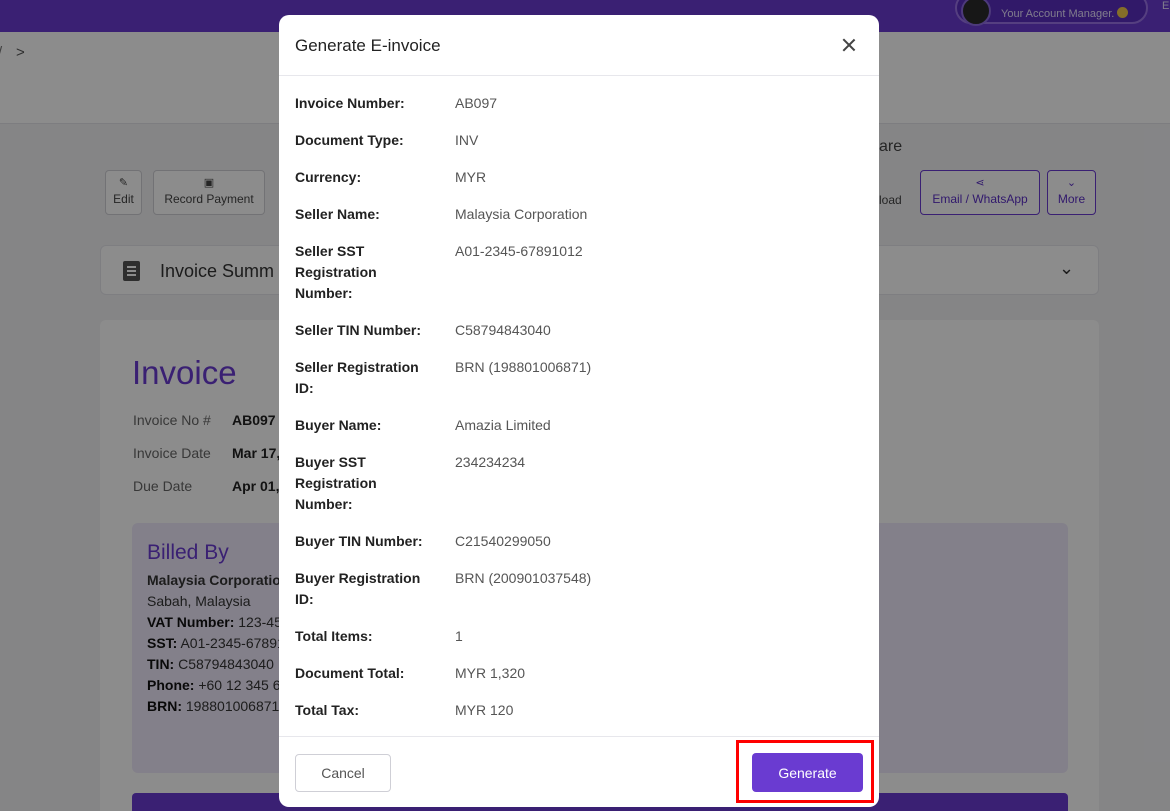  Describe the element at coordinates (359, 541) in the screenshot. I see `field-label: Buyer TIN Number:` at that location.